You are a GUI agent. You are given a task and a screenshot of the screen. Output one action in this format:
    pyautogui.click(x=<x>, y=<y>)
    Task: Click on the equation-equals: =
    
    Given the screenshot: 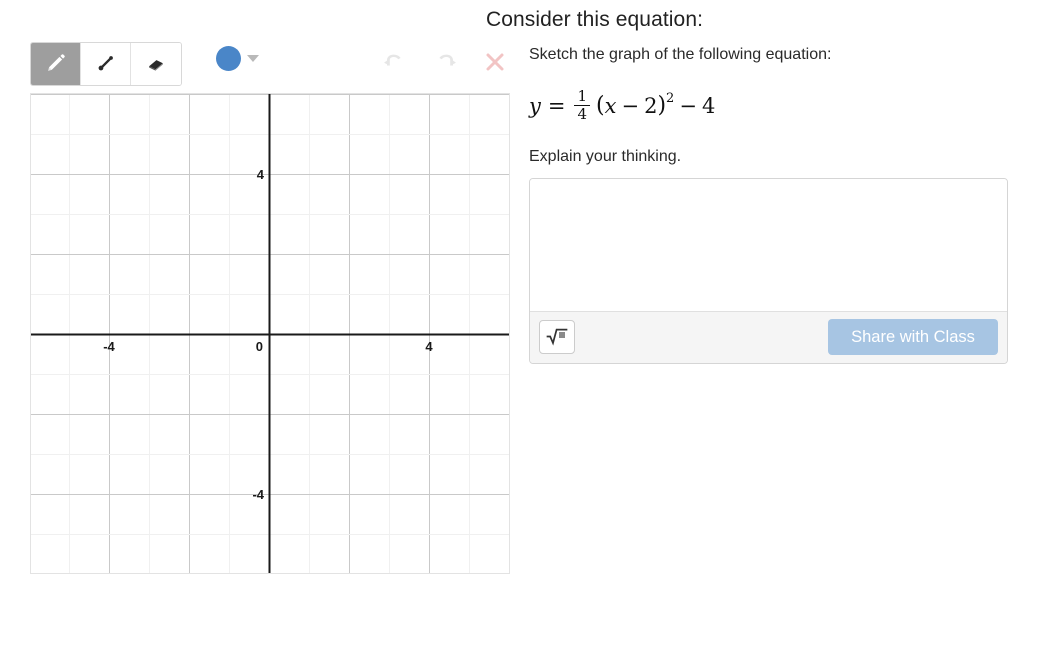 What is the action you would take?
    pyautogui.click(x=556, y=105)
    